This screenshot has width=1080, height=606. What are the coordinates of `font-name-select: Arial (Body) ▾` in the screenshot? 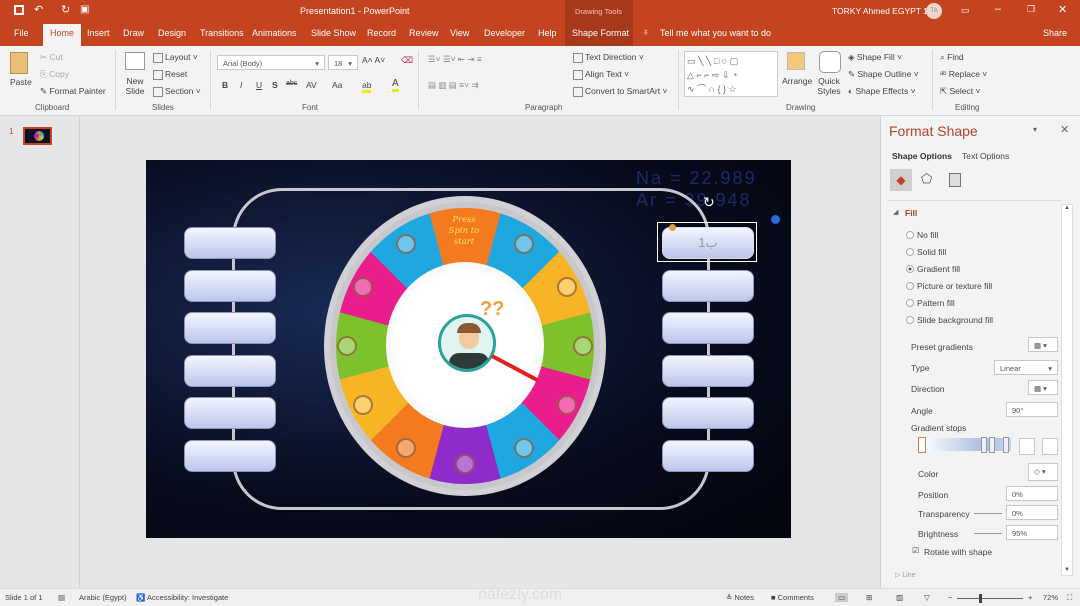 It's located at (271, 62).